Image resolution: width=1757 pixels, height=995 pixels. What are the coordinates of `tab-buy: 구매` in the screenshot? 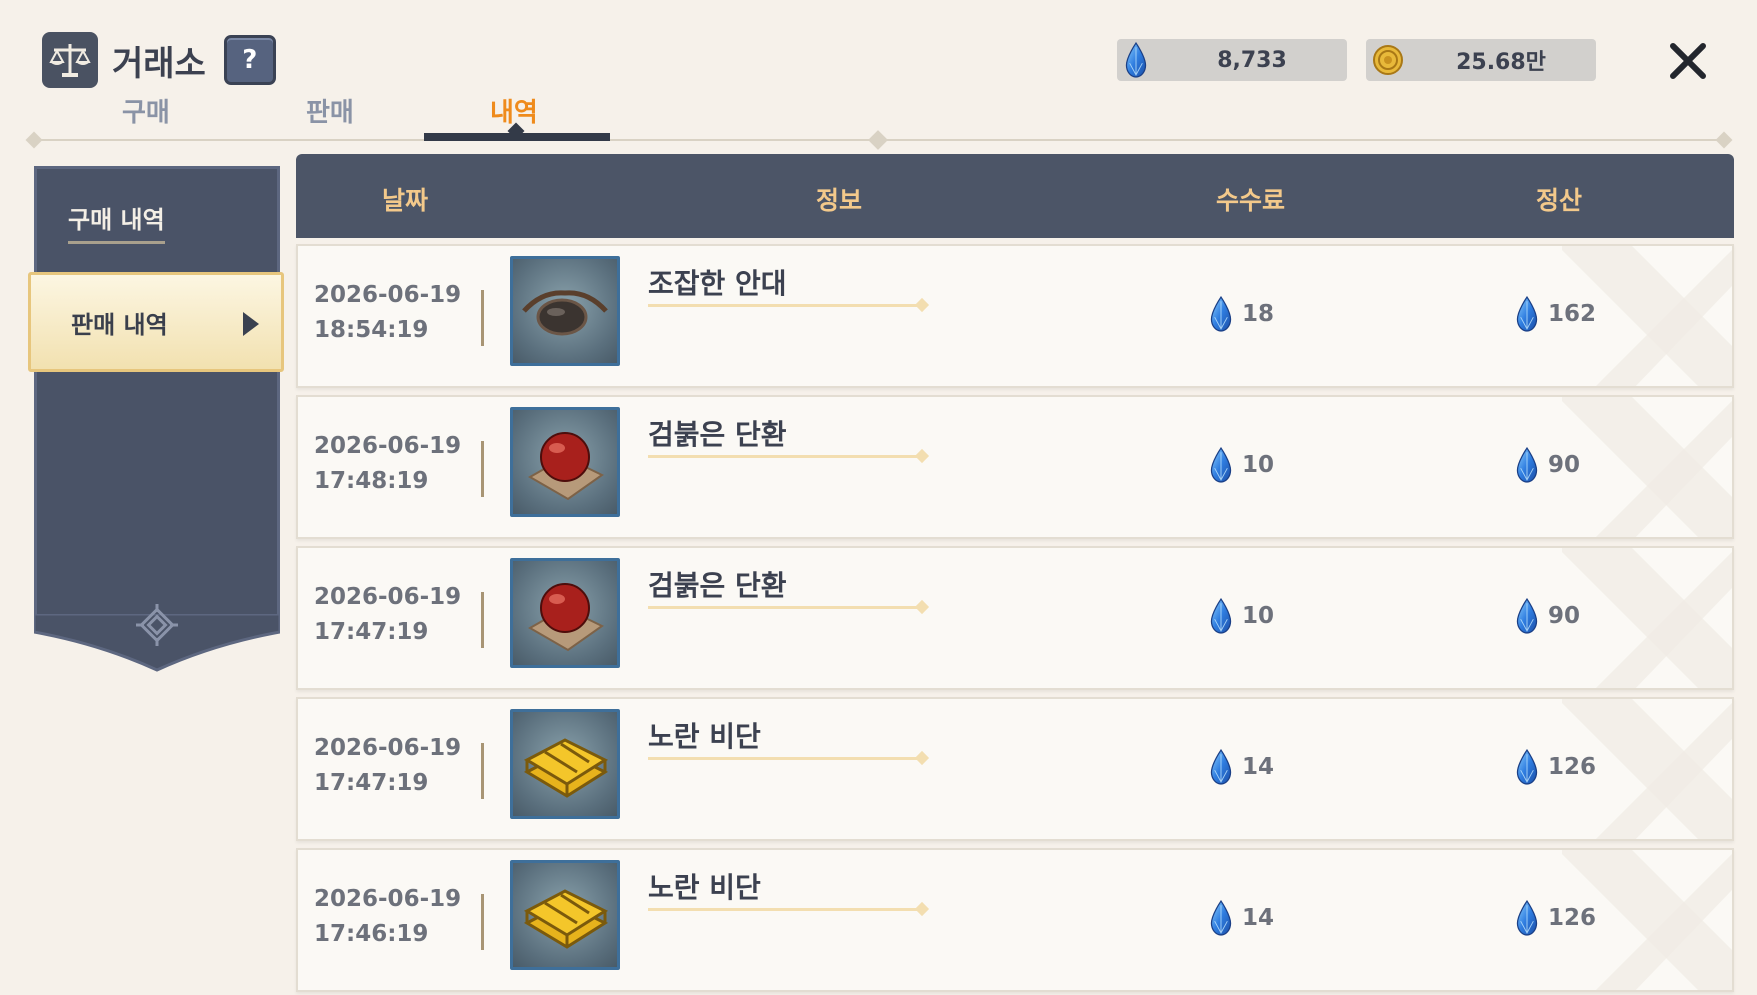 It's located at (146, 110).